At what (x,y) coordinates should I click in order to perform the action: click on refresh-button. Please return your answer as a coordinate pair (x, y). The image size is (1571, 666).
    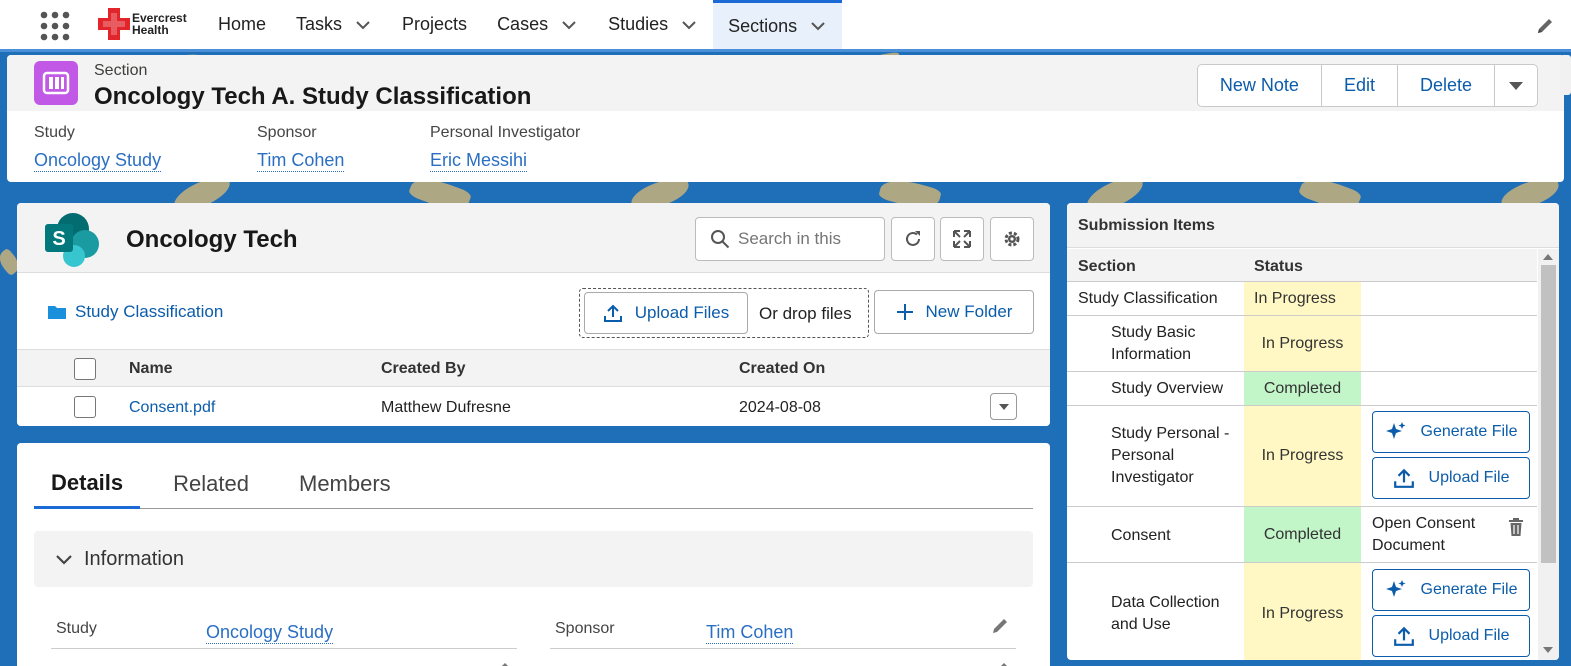
    Looking at the image, I should click on (913, 239).